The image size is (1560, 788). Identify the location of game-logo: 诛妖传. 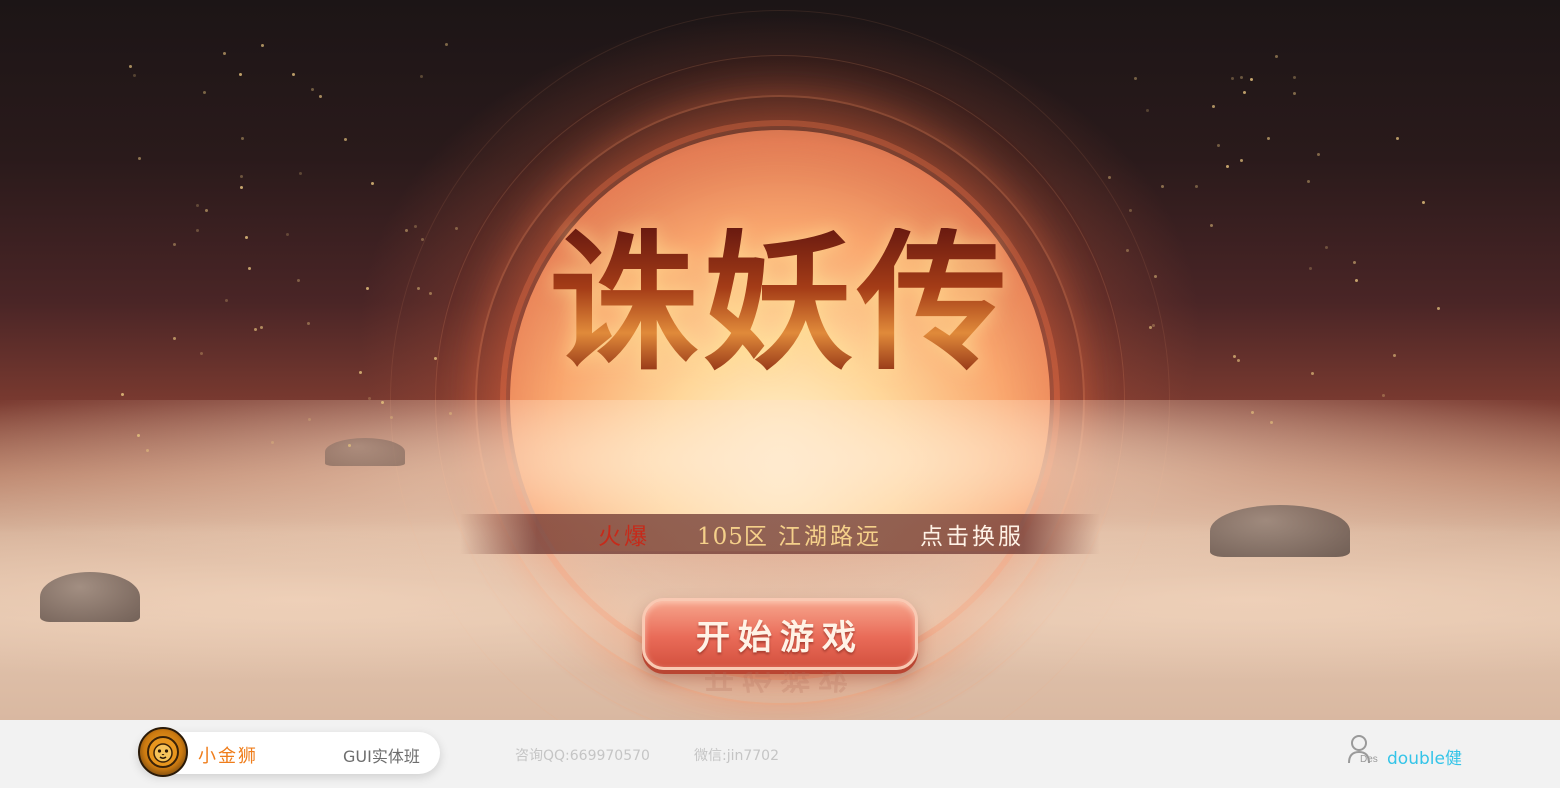
(780, 303).